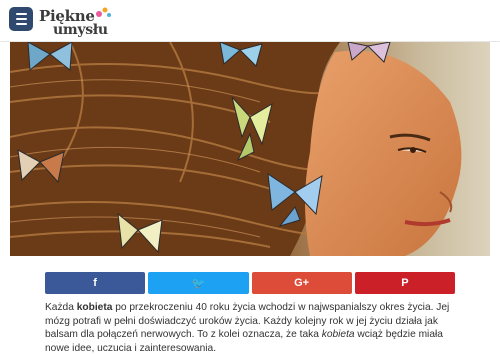 The width and height of the screenshot is (500, 355). I want to click on facebook-share-button: f, so click(95, 283).